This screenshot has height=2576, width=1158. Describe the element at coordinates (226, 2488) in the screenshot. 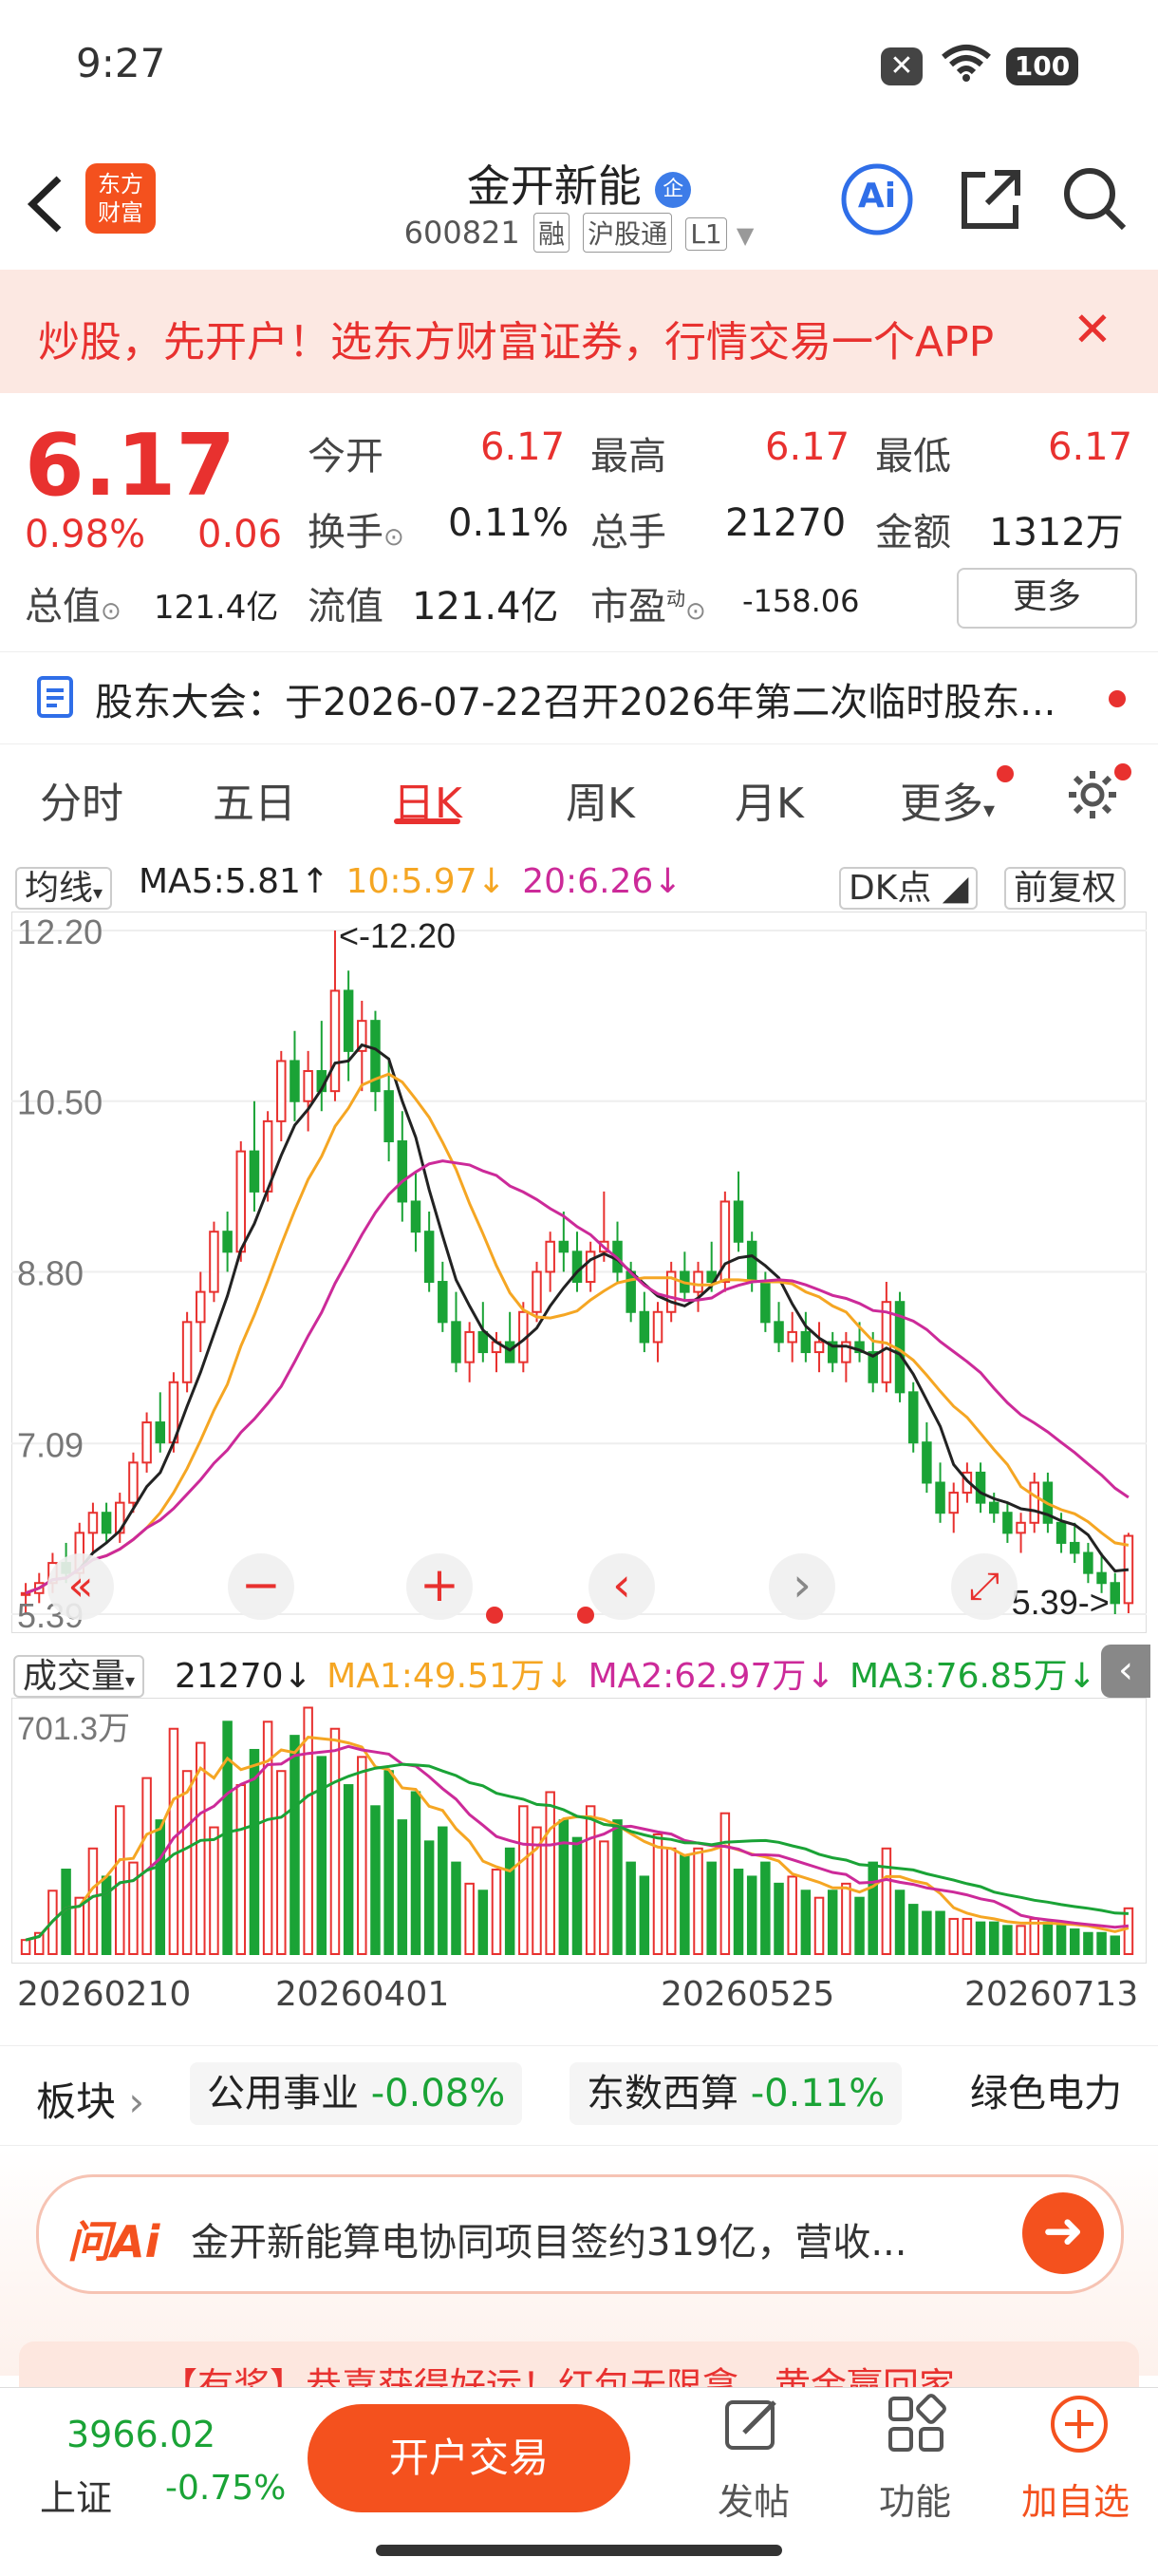

I see `index-change: -0.75%` at that location.